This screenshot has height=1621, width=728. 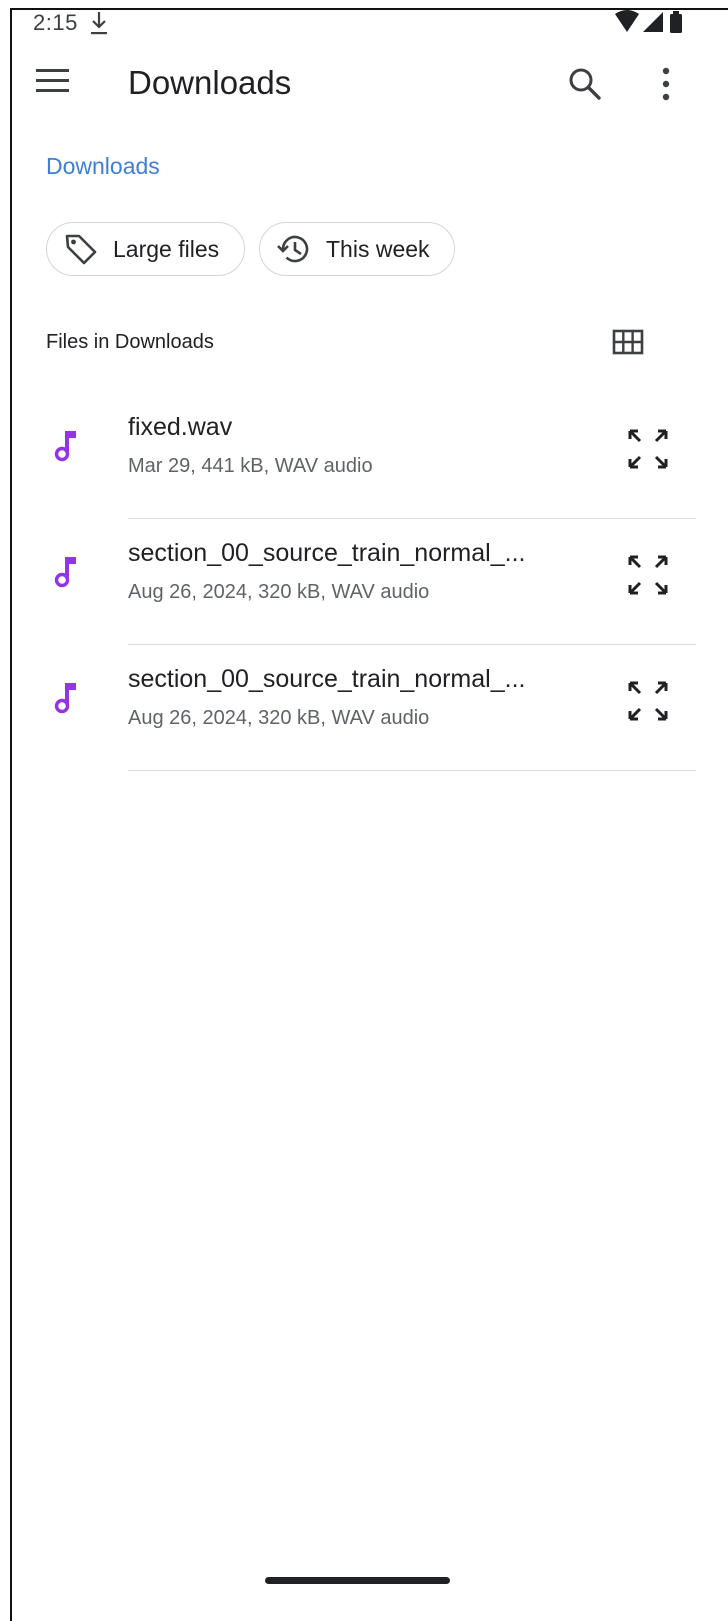 What do you see at coordinates (357, 1580) in the screenshot?
I see `gesture-nav-handle` at bounding box center [357, 1580].